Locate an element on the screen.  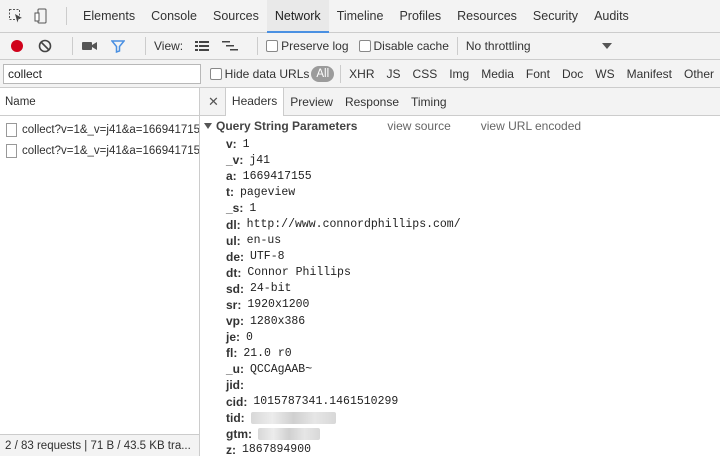
filter-ws: WS is located at coordinates (604, 74).